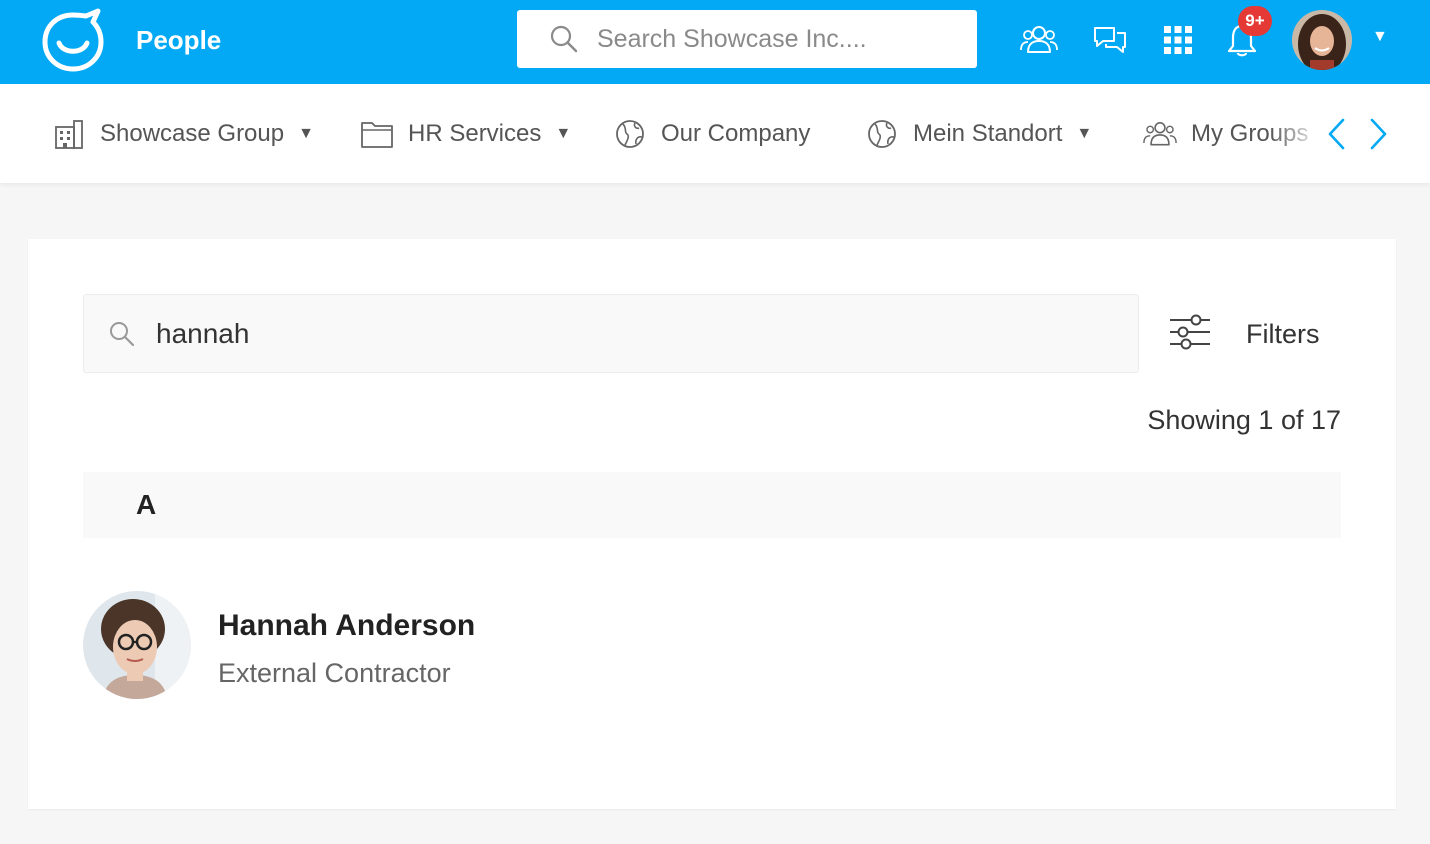 This screenshot has height=844, width=1430. What do you see at coordinates (1244, 334) in the screenshot?
I see `filters-button: Filters` at bounding box center [1244, 334].